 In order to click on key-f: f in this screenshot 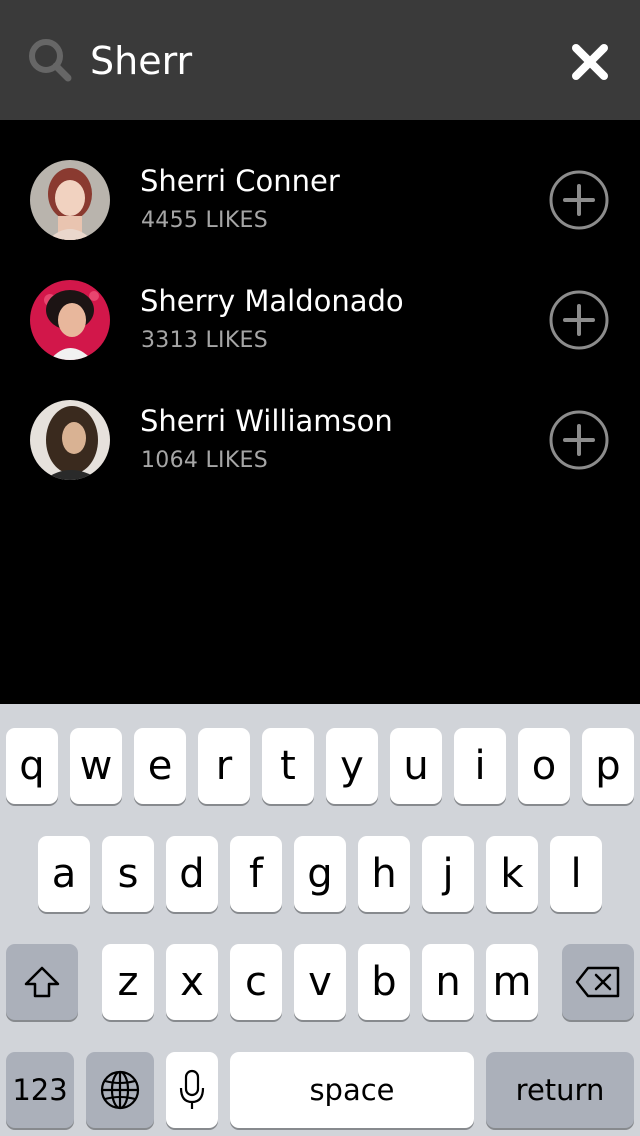, I will do `click(256, 874)`.